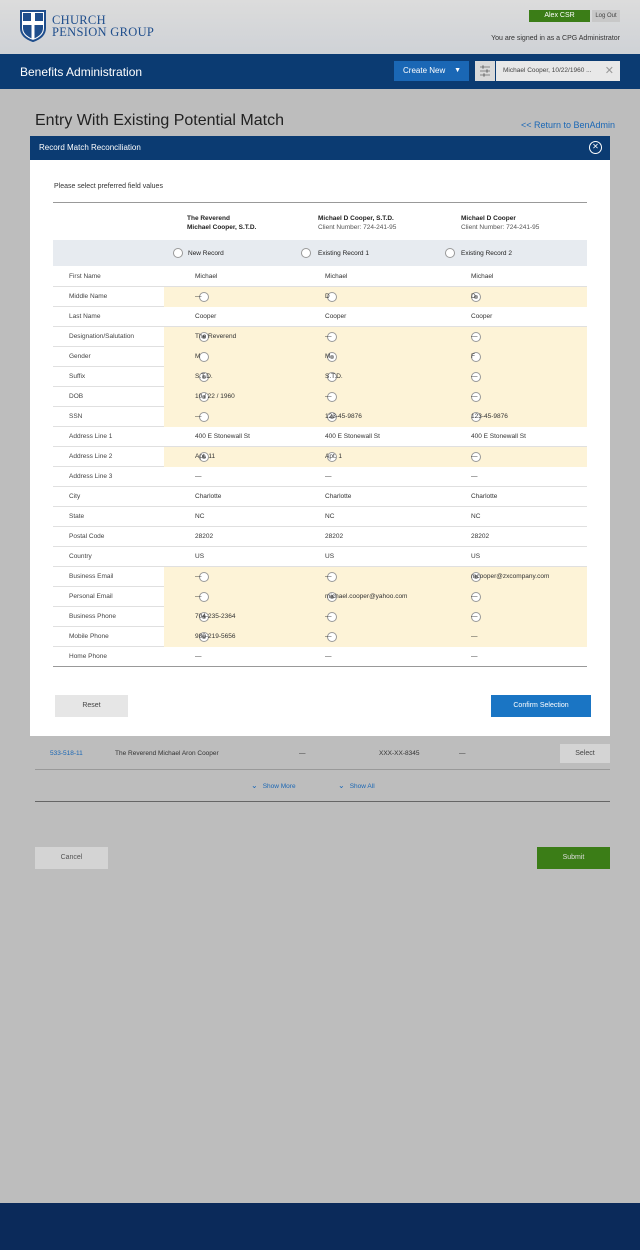 Image resolution: width=640 pixels, height=1250 pixels. I want to click on select-new-record-radio, so click(178, 253).